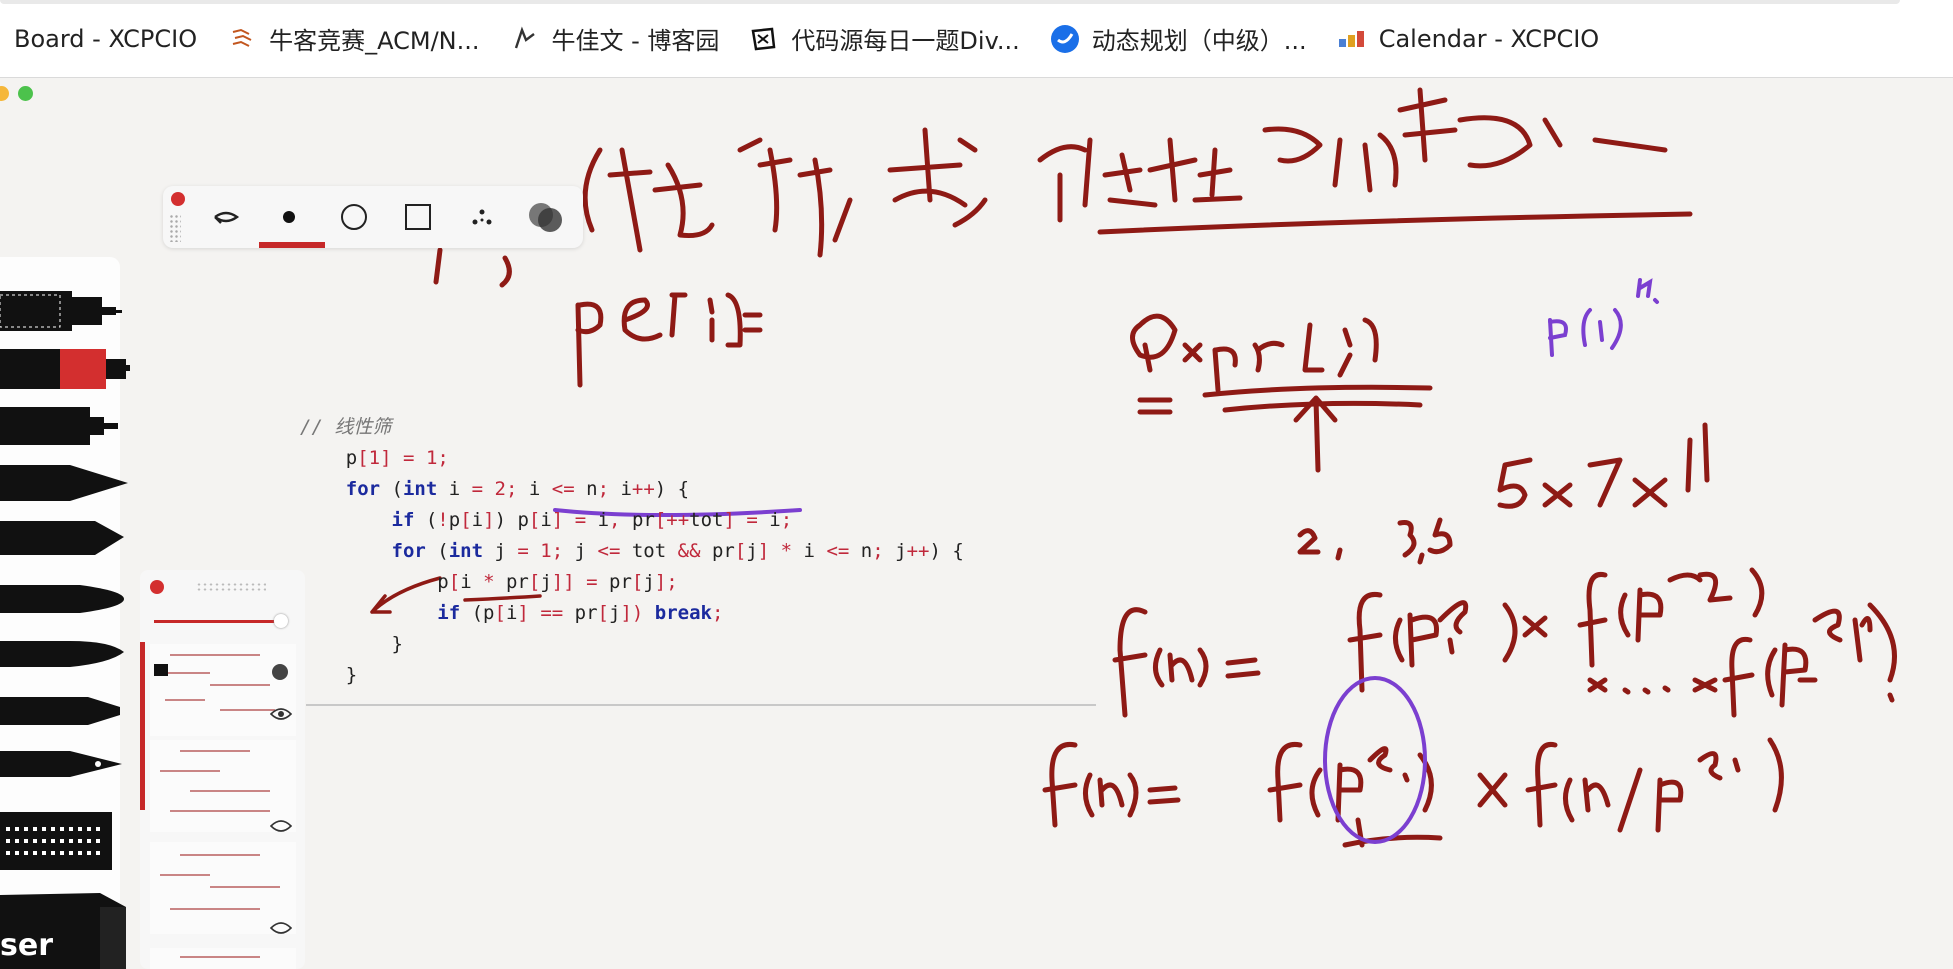 This screenshot has height=969, width=1953. Describe the element at coordinates (222, 769) in the screenshot. I see `page-thumbnails-panel` at that location.